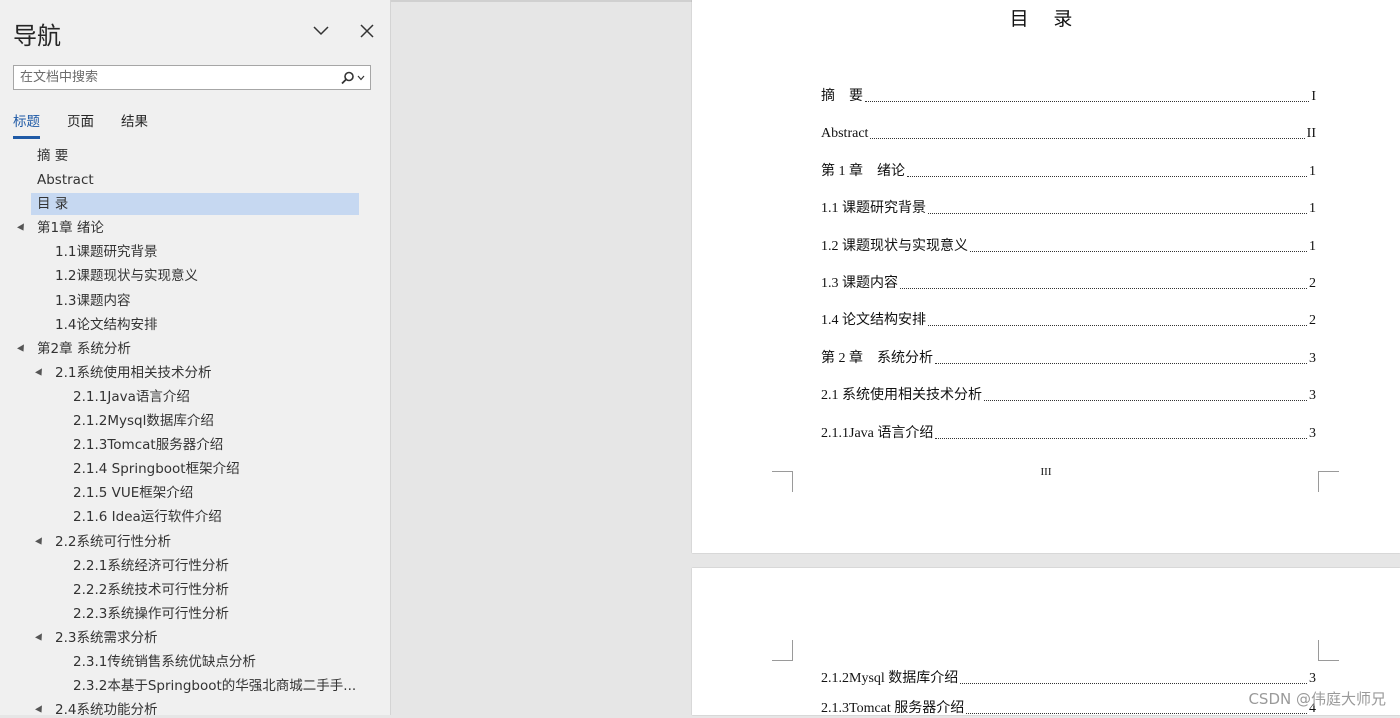 Image resolution: width=1400 pixels, height=718 pixels. I want to click on heading-item: 2.1.6 Idea运行软件介绍, so click(195, 517).